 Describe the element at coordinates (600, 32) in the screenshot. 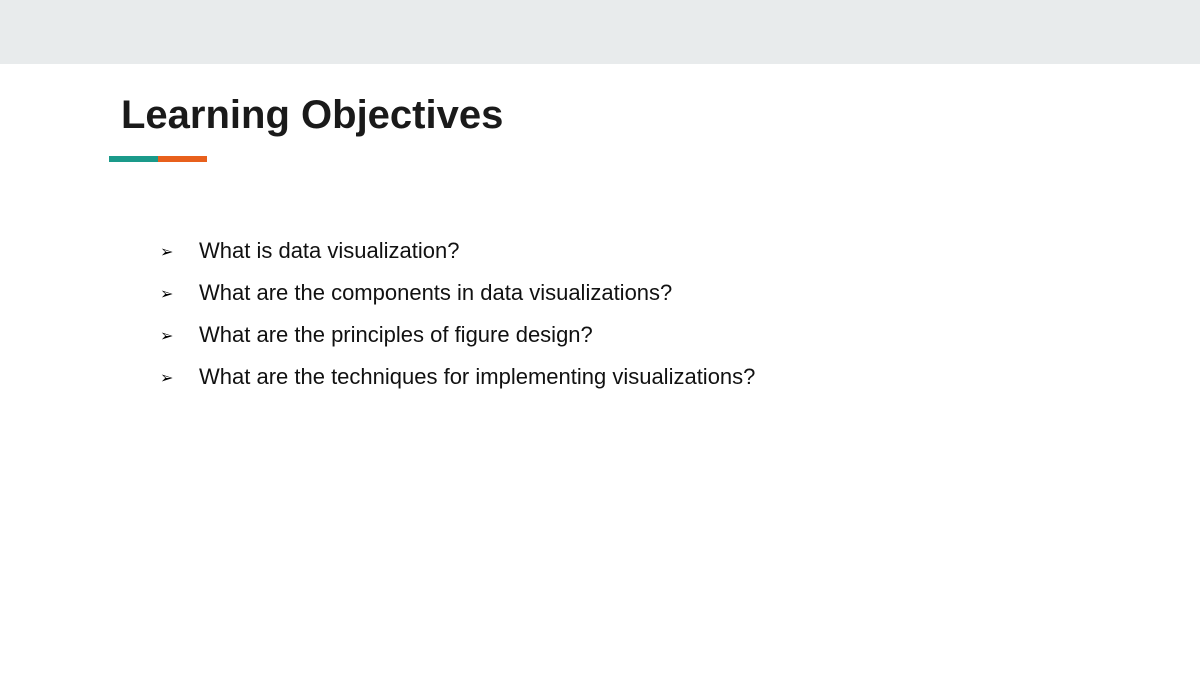

I see `top-band` at that location.